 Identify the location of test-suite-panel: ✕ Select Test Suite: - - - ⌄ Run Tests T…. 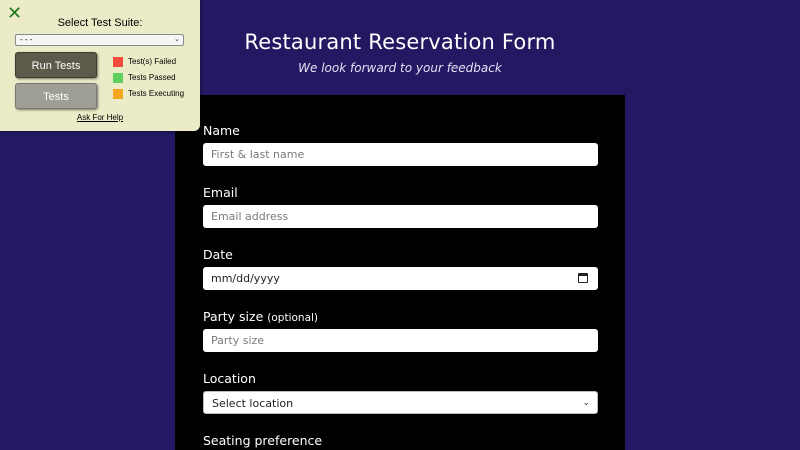
(100, 65).